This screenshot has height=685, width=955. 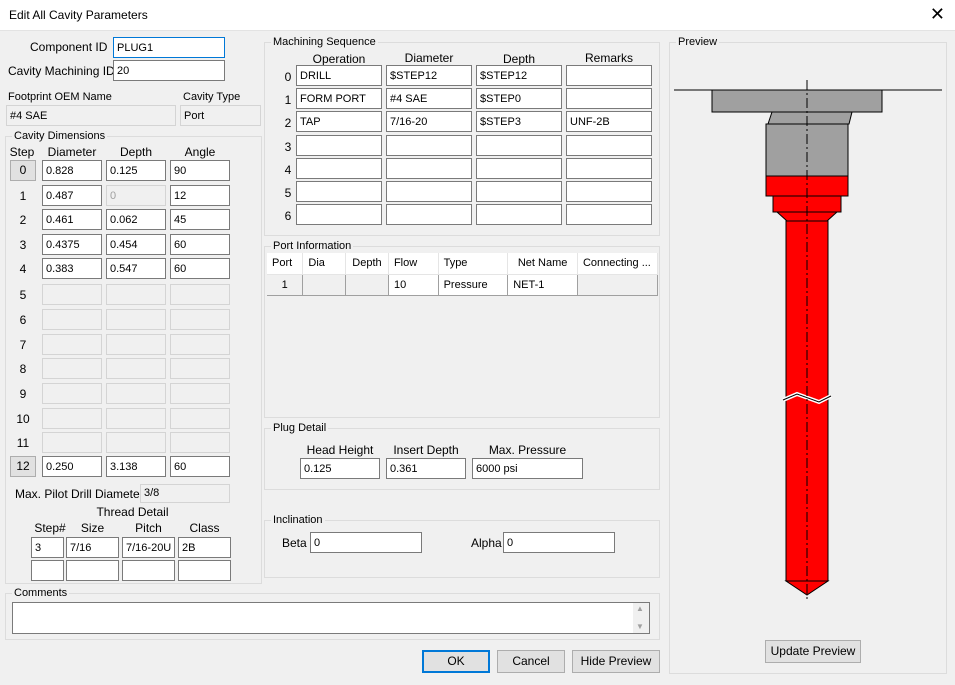 I want to click on cavity-step-12-button: 12, so click(x=23, y=466).